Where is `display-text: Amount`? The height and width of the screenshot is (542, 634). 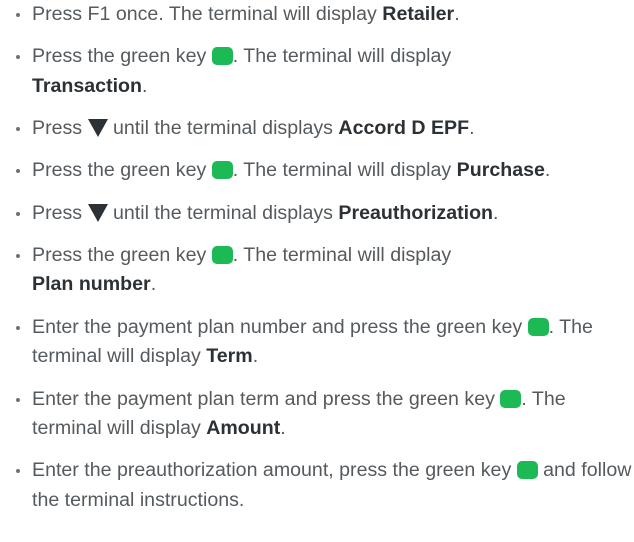 display-text: Amount is located at coordinates (243, 428).